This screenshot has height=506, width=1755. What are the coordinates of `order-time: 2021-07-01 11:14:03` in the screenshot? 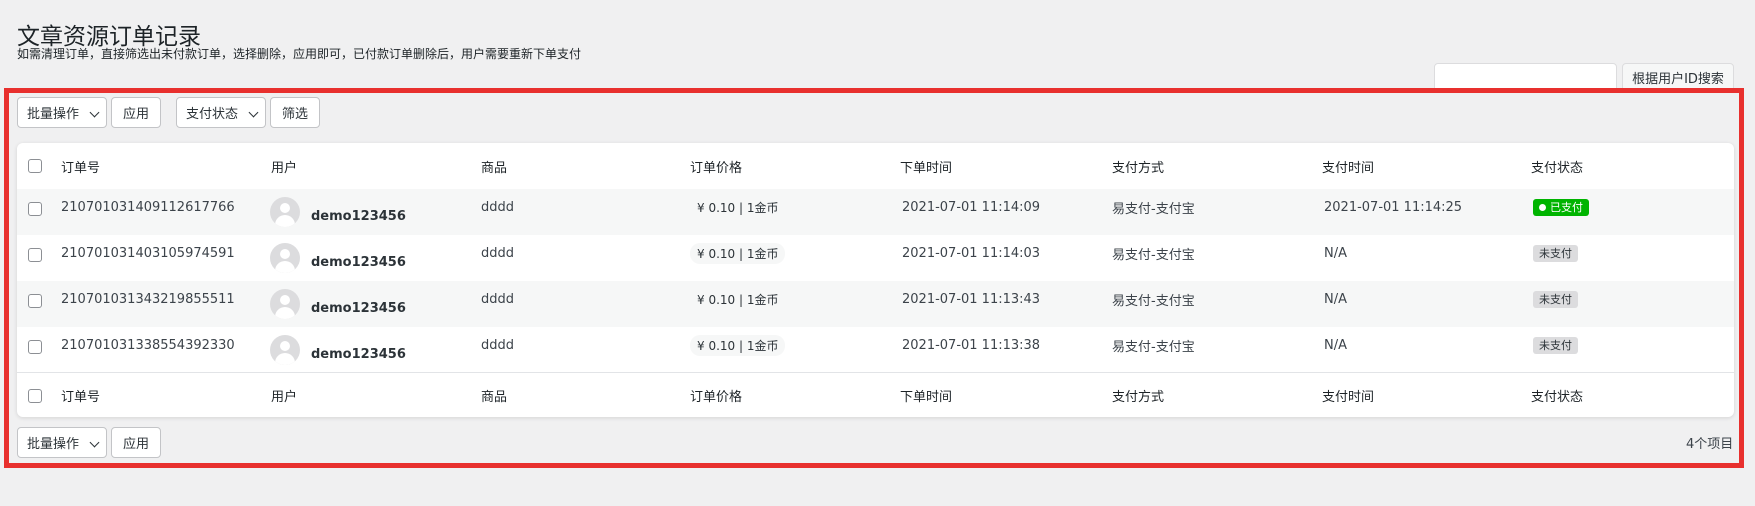 It's located at (971, 253).